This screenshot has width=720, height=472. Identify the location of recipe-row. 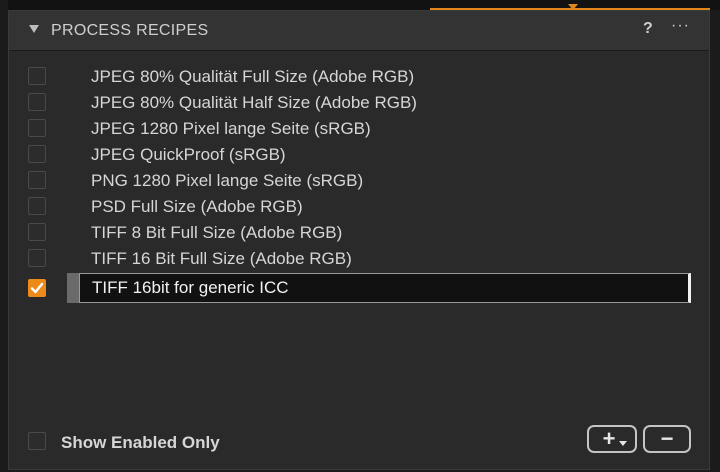
(359, 288).